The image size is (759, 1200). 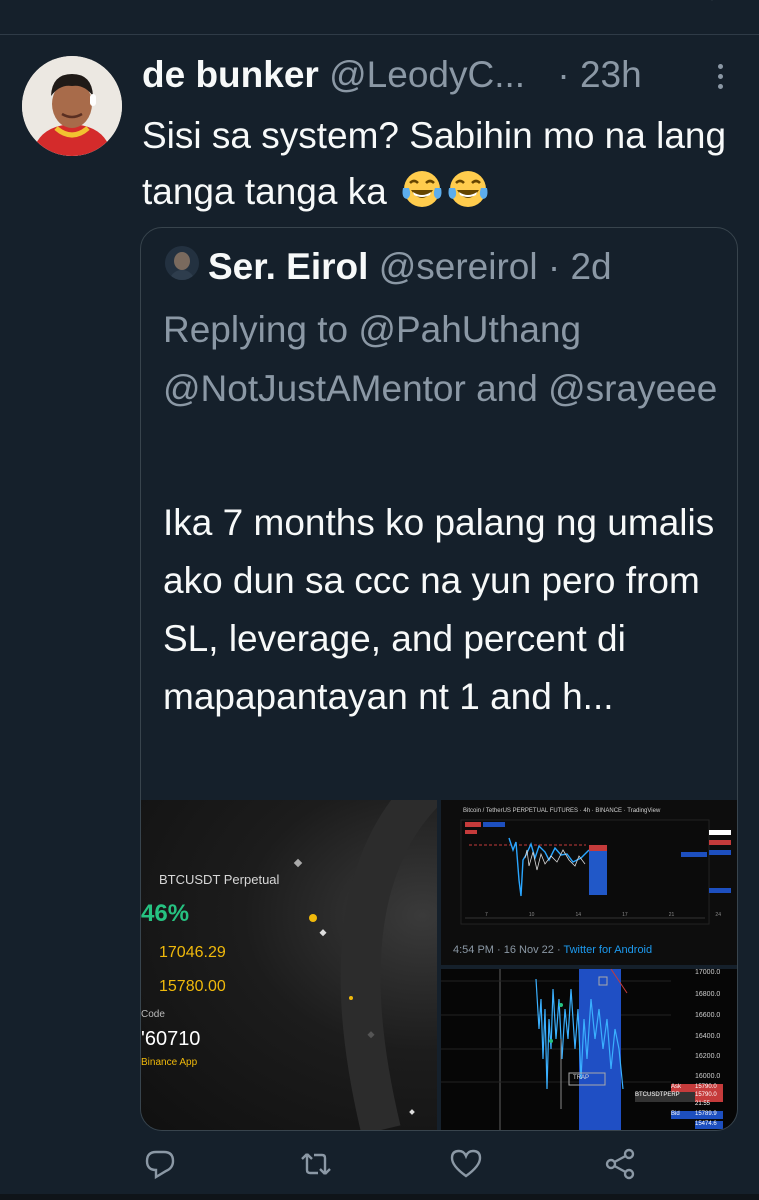 What do you see at coordinates (708, 1056) in the screenshot?
I see `price-label: 16200.0` at bounding box center [708, 1056].